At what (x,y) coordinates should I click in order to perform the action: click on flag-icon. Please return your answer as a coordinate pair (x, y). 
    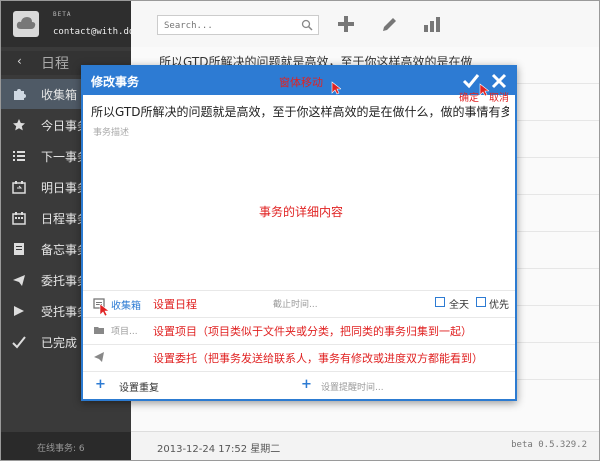
    Looking at the image, I should click on (19, 311).